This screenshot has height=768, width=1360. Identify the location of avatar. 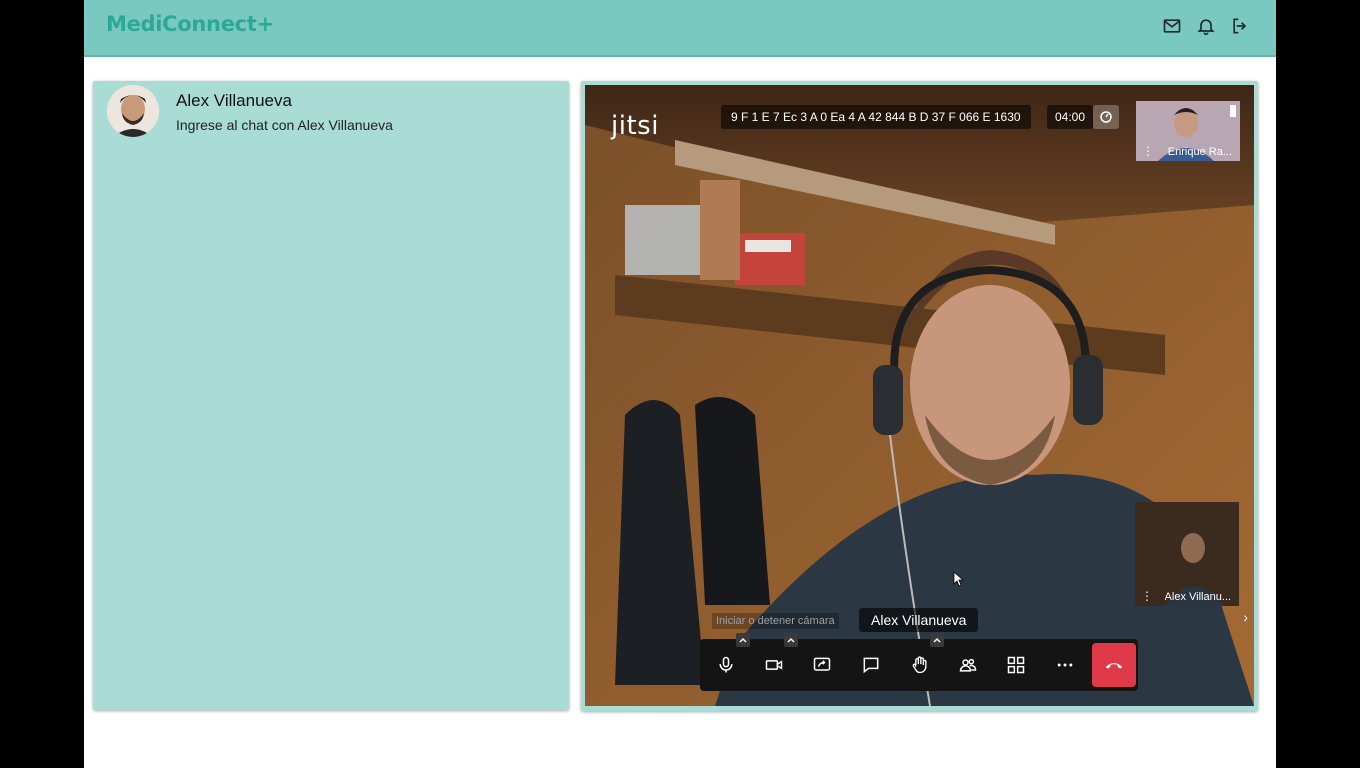
(133, 111).